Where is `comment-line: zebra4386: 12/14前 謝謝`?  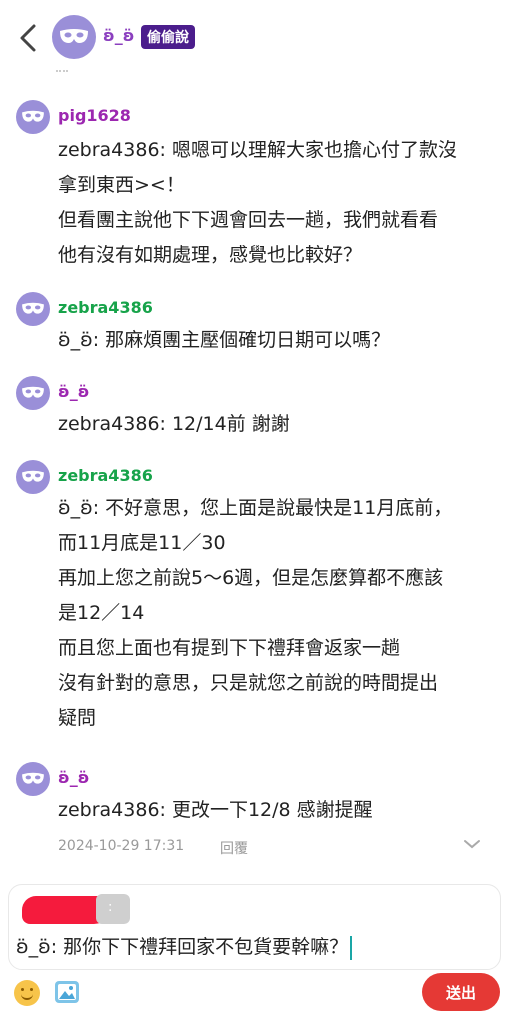
comment-line: zebra4386: 12/14前 謝謝 is located at coordinates (174, 424).